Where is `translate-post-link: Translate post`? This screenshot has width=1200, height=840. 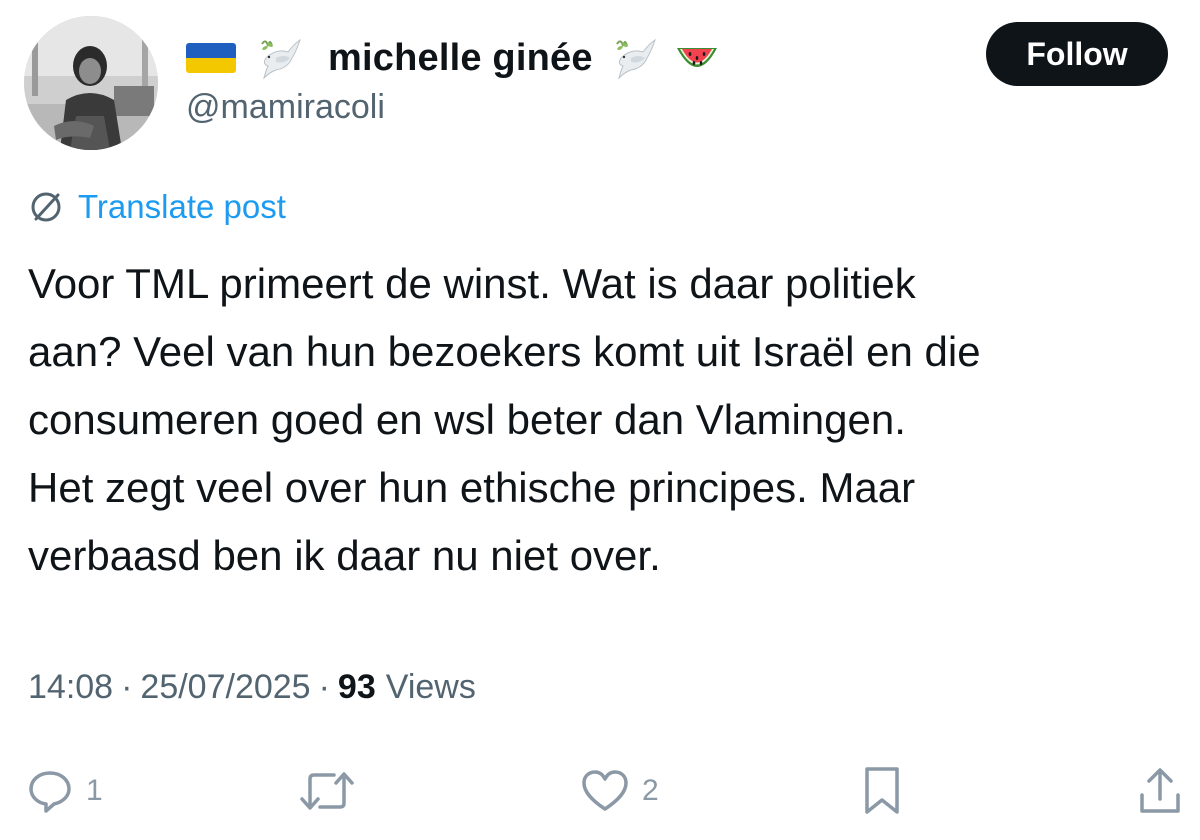 translate-post-link: Translate post is located at coordinates (157, 207).